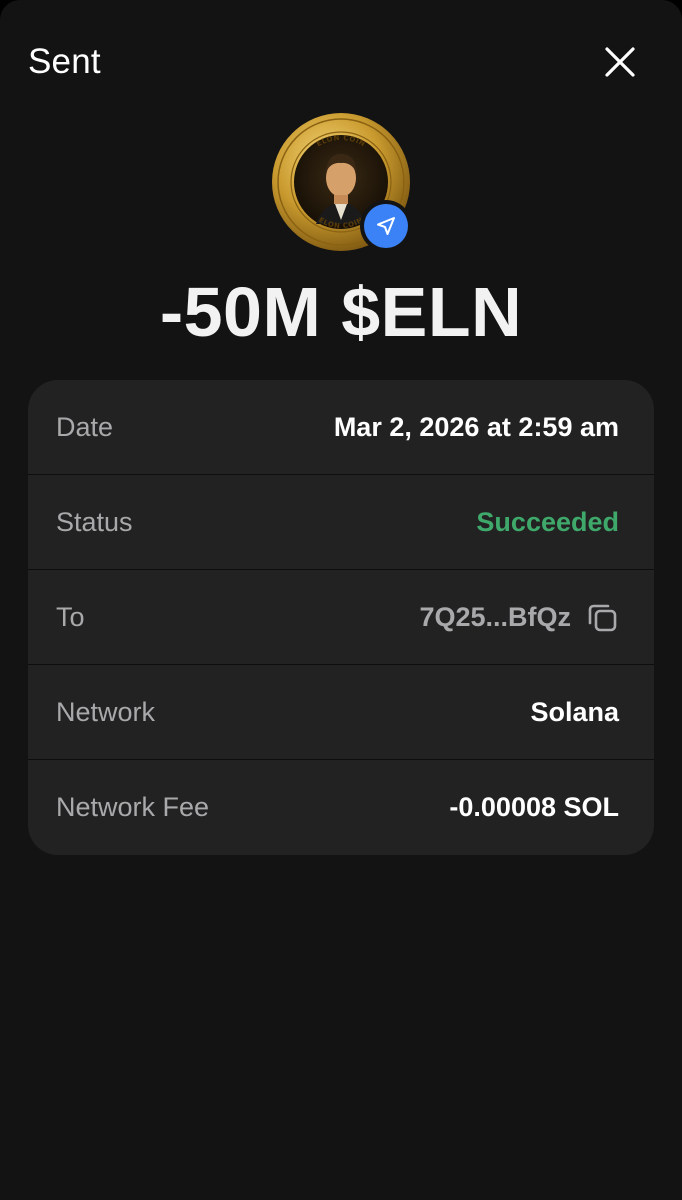 The width and height of the screenshot is (682, 1200). Describe the element at coordinates (341, 712) in the screenshot. I see `detail-row-network: Network Solana` at that location.